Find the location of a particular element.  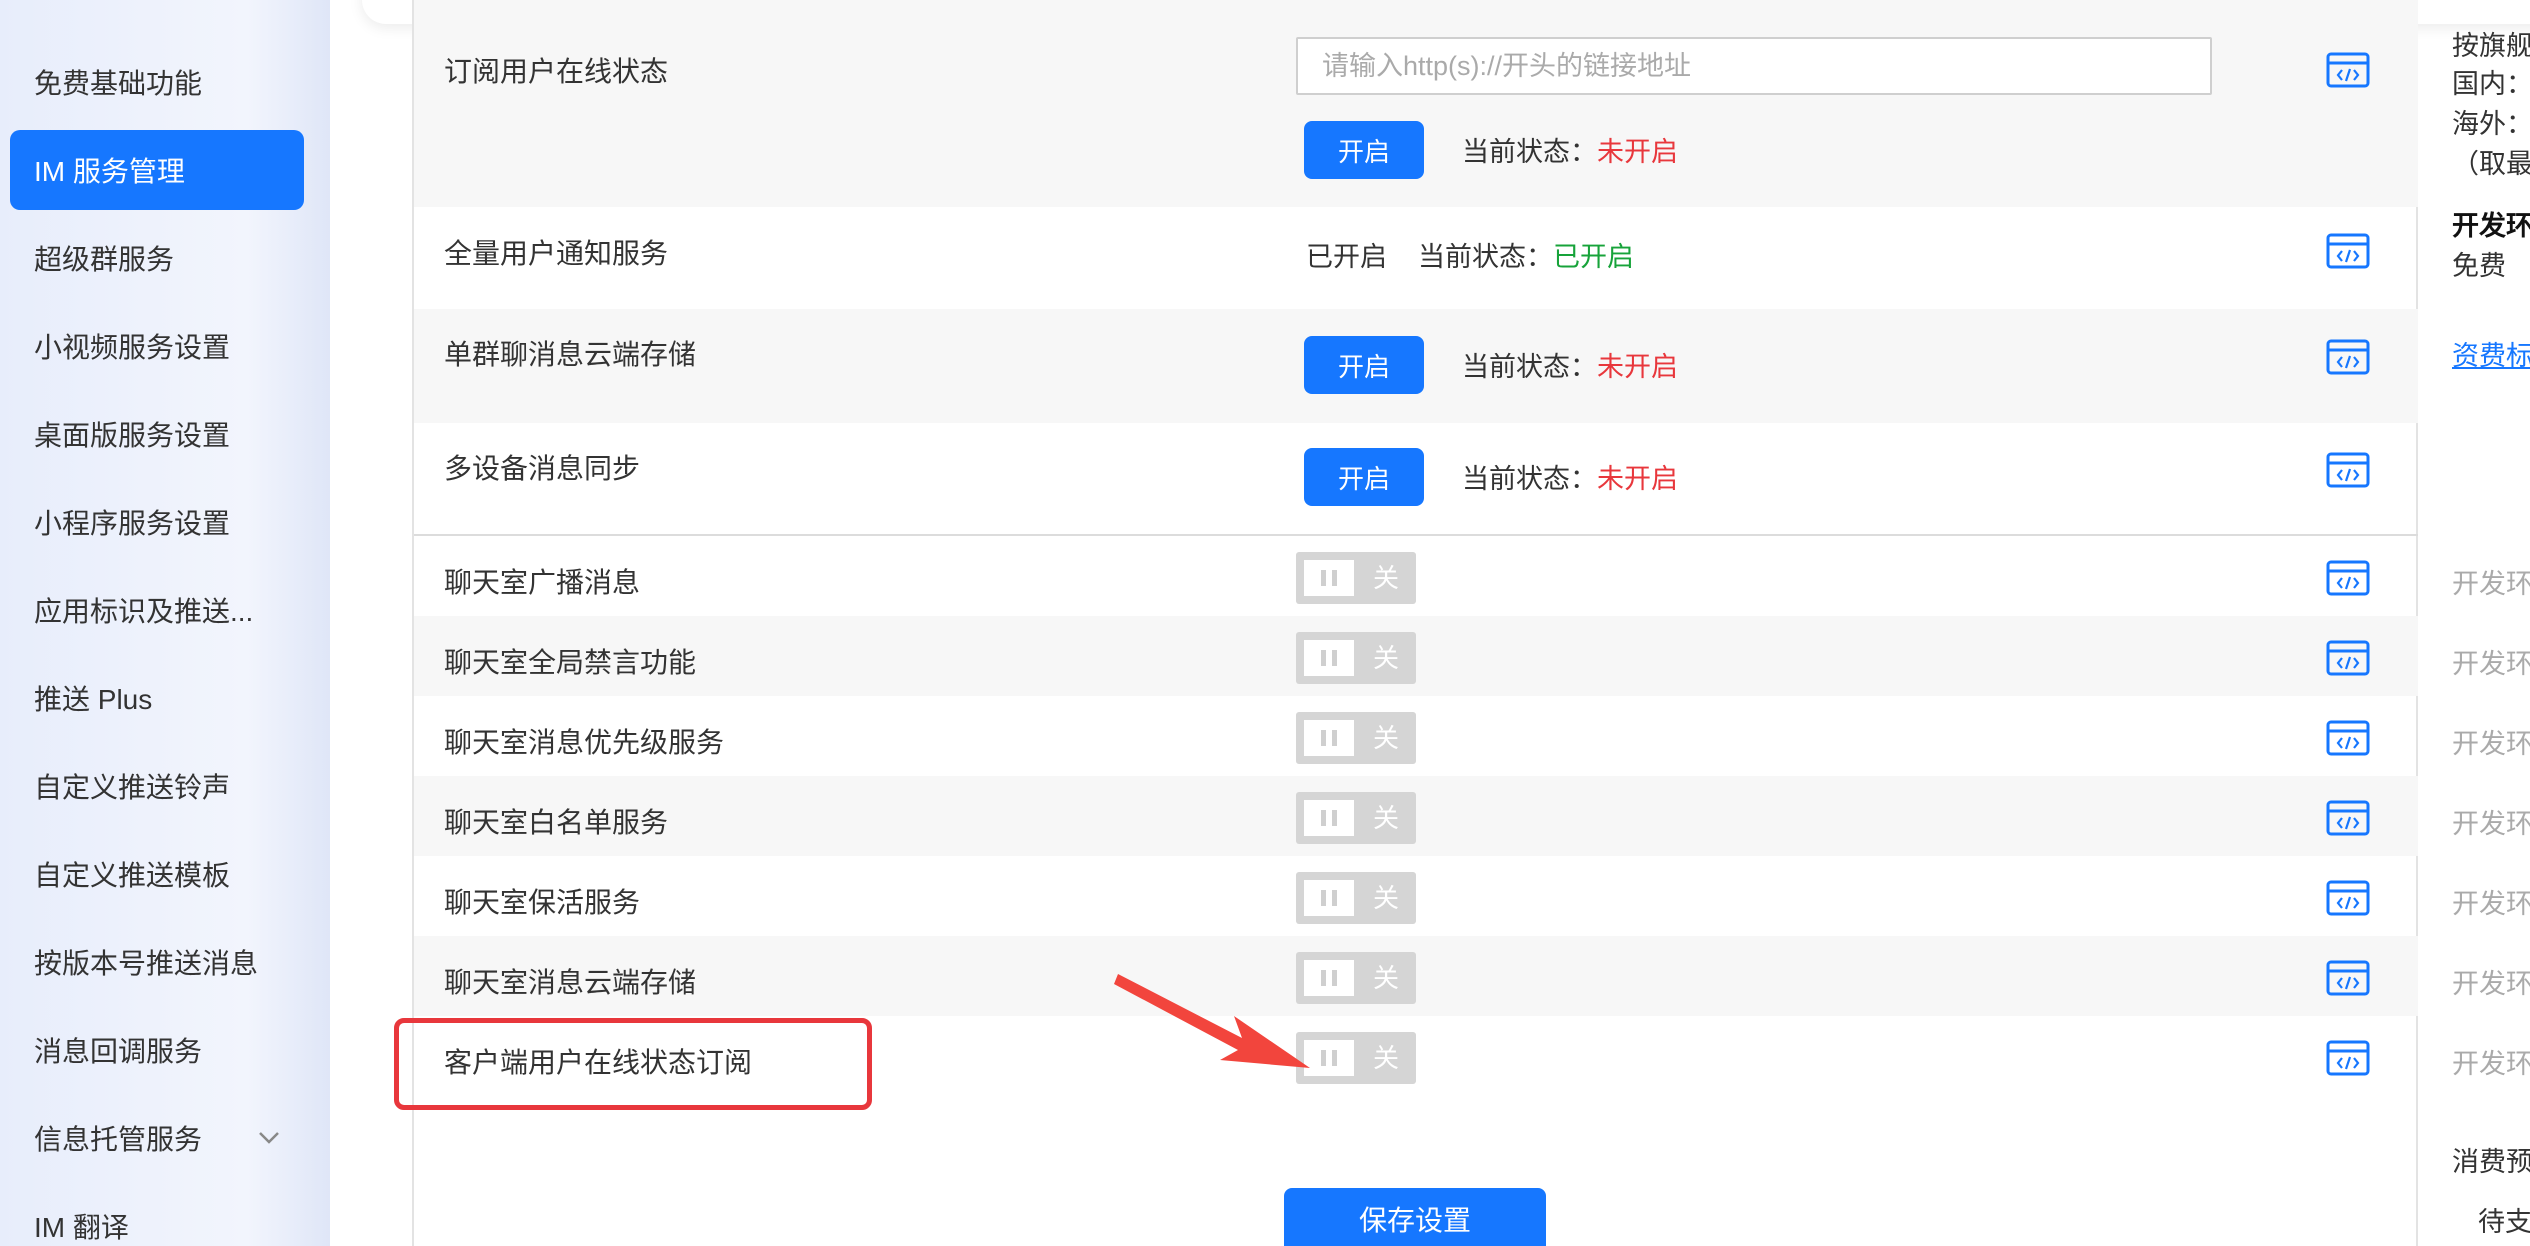

status-value: 已开启 is located at coordinates (1593, 257).